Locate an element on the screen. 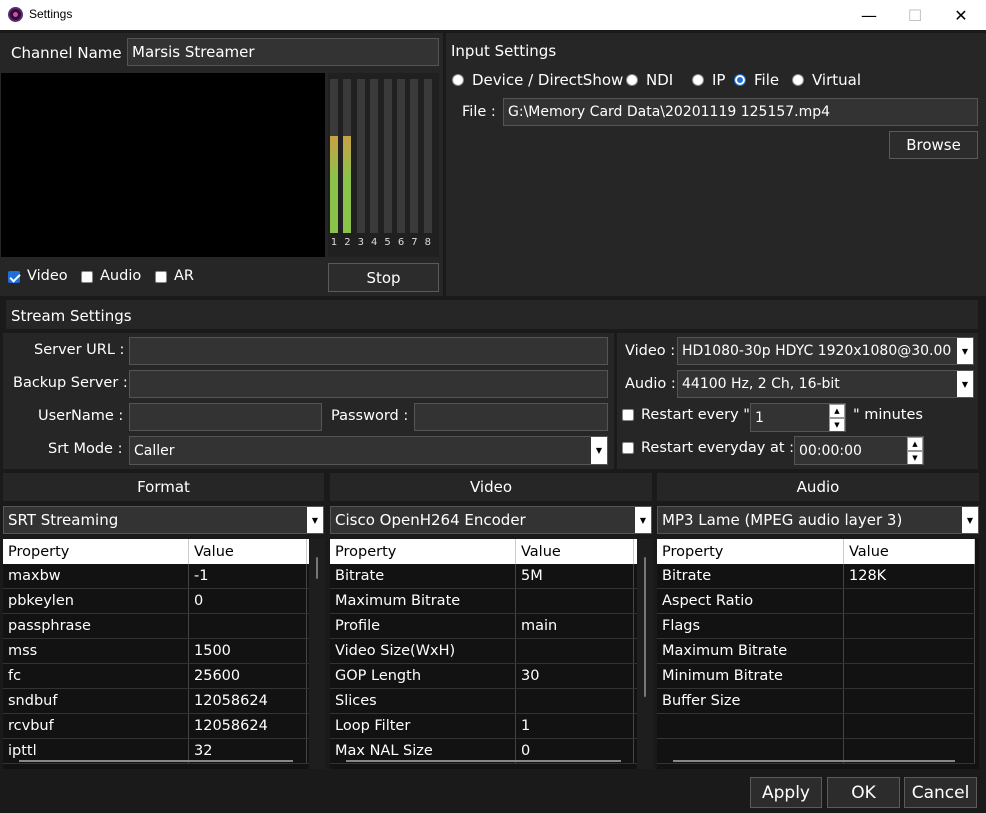 Image resolution: width=986 pixels, height=813 pixels. maximize-button: ☐ is located at coordinates (915, 15).